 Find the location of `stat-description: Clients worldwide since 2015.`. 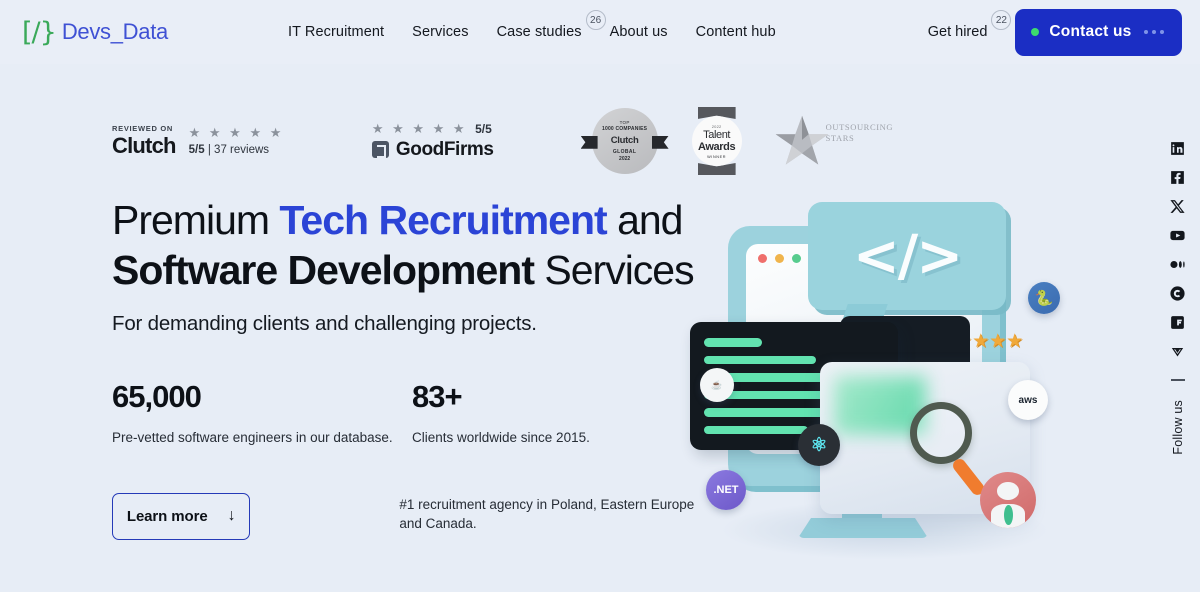

stat-description: Clients worldwide since 2015. is located at coordinates (501, 438).